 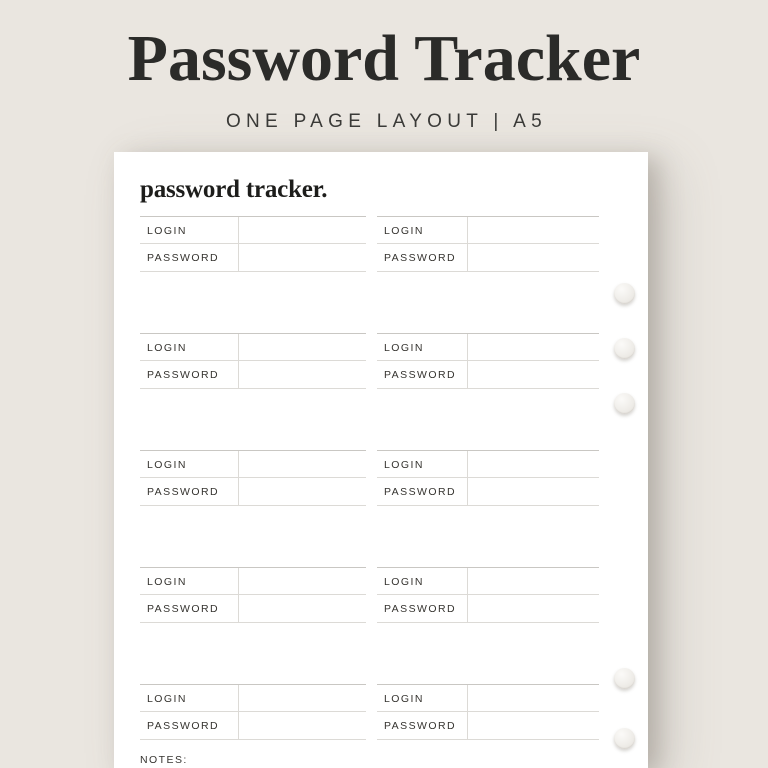 What do you see at coordinates (234, 189) in the screenshot?
I see `sheet-heading: password tracker.` at bounding box center [234, 189].